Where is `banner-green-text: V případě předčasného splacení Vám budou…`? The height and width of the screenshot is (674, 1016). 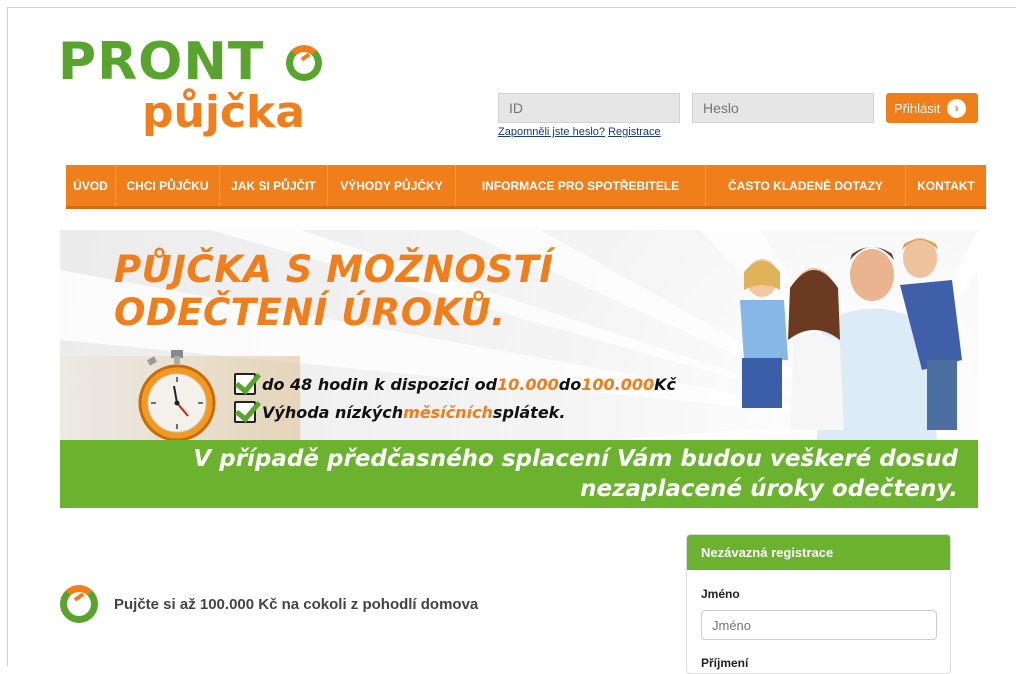
banner-green-text: V případě předčasného splacení Vám budou… is located at coordinates (548, 472).